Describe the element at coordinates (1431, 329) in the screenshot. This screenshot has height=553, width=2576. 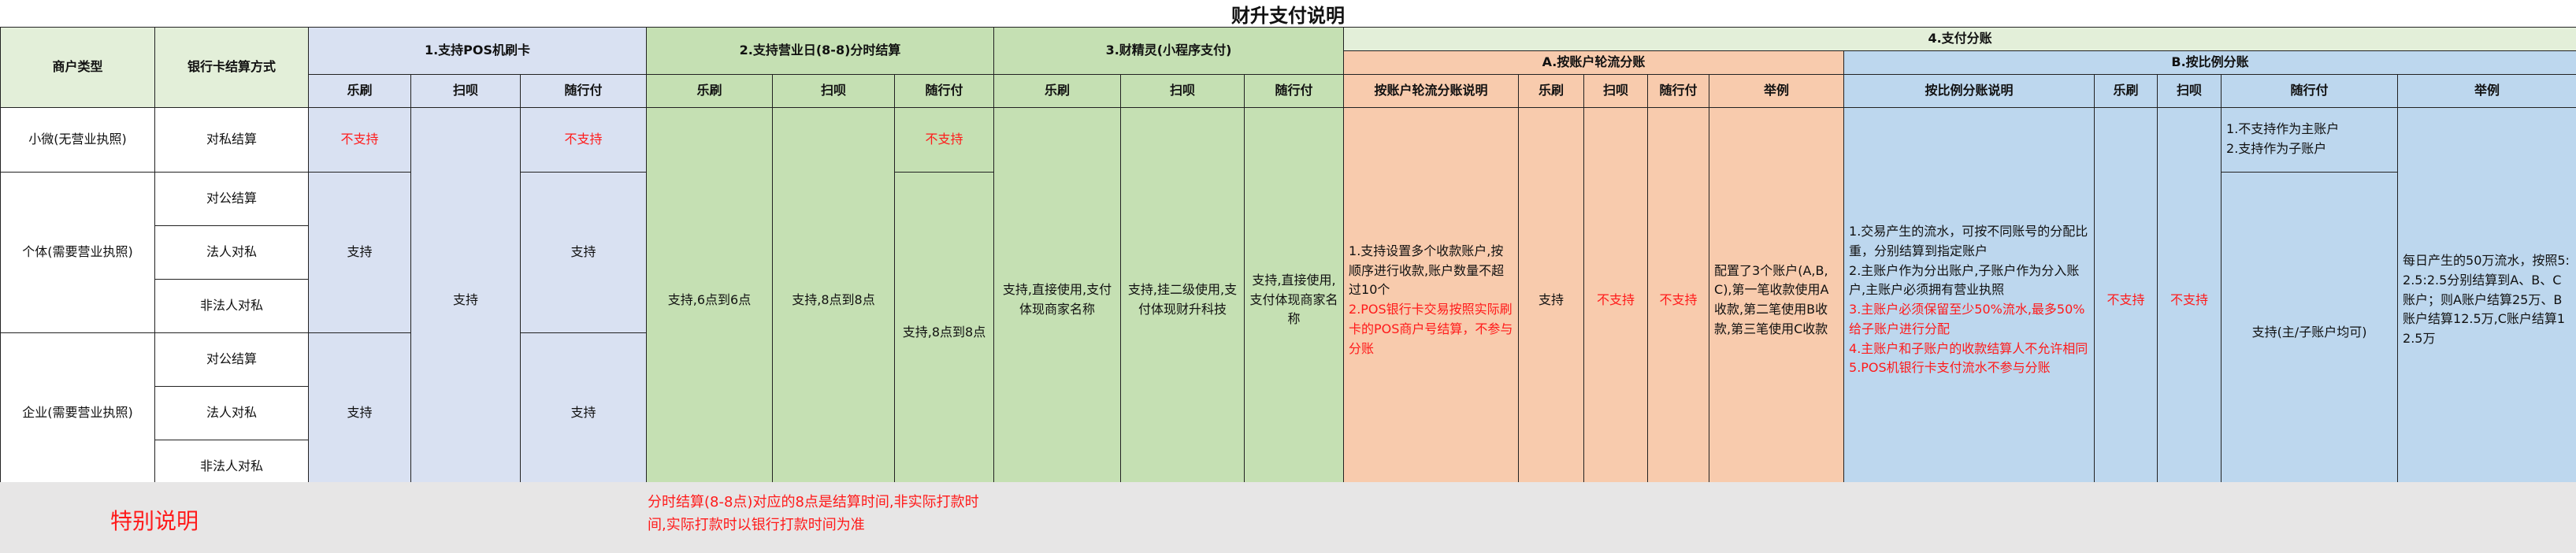
I see `split-account-desc-line: 2.POS银行卡交易按照实际刷卡的POS商户号结算，不参与分账` at that location.